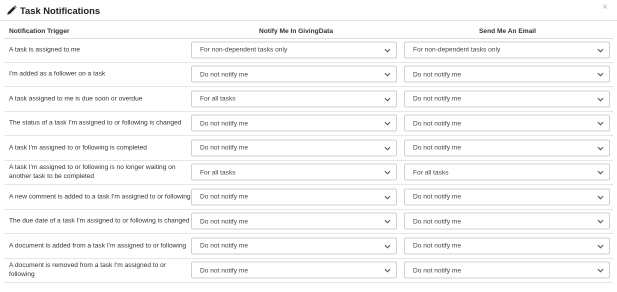  What do you see at coordinates (60, 10) in the screenshot?
I see `modal-title: Task Notifications` at bounding box center [60, 10].